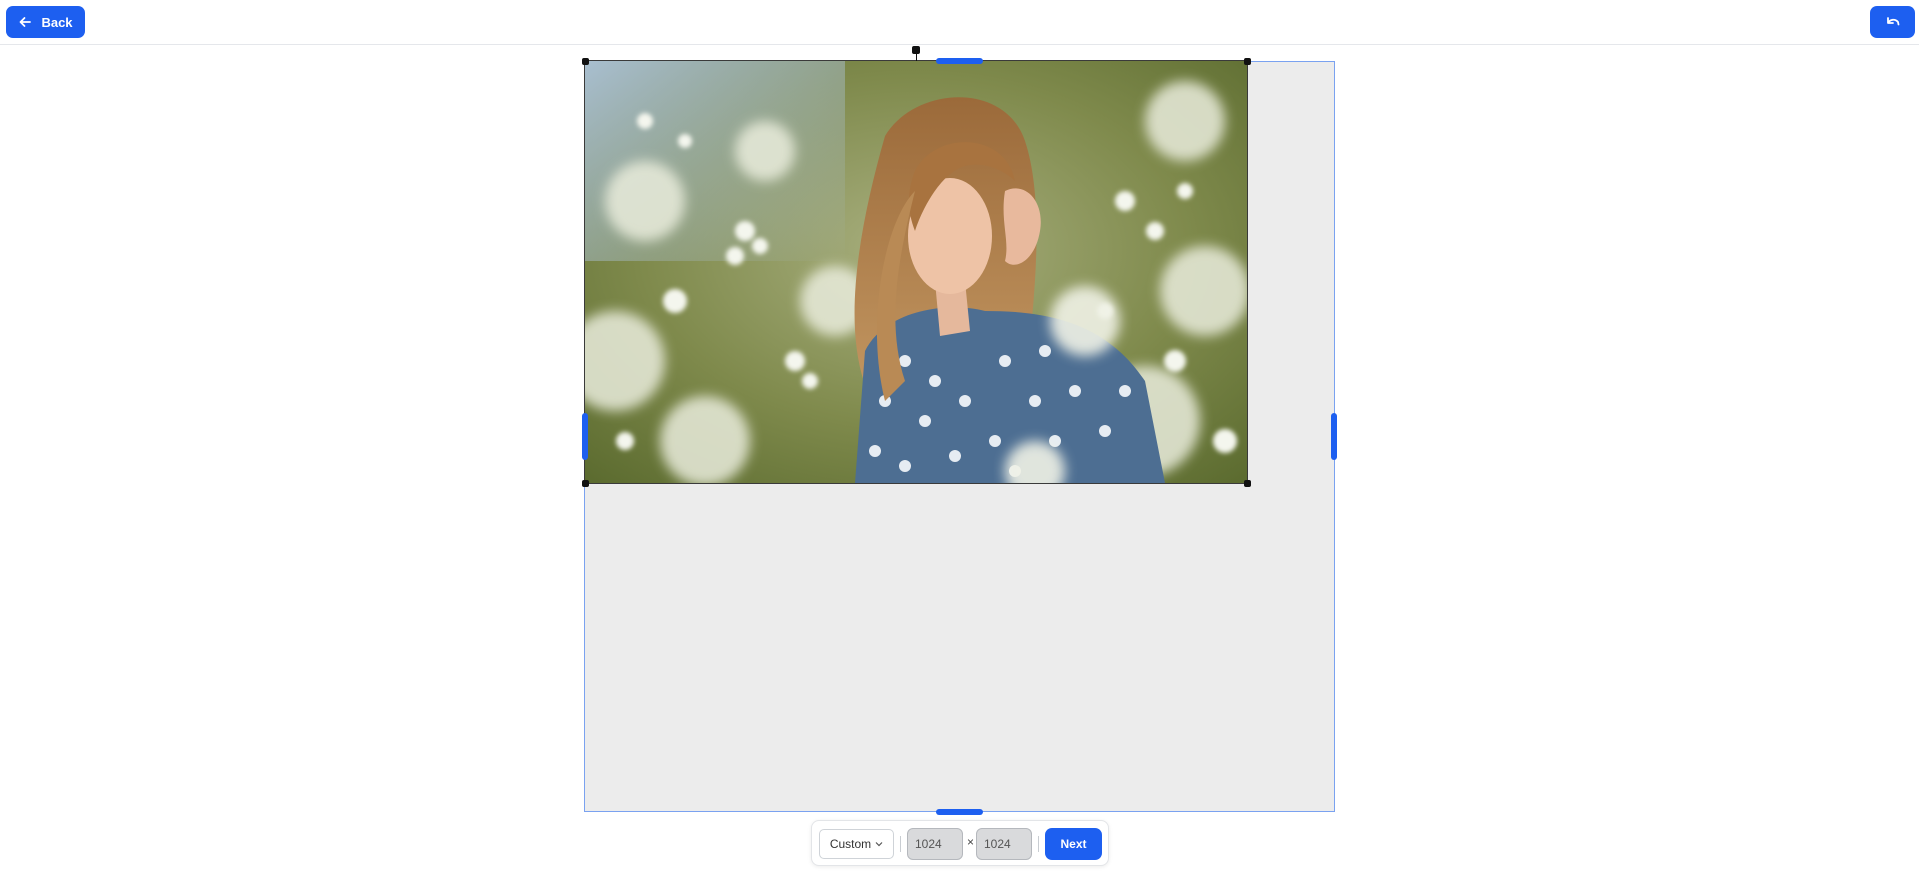 This screenshot has height=879, width=1919. What do you see at coordinates (585, 483) in the screenshot?
I see `resize-handle-bottom-left` at bounding box center [585, 483].